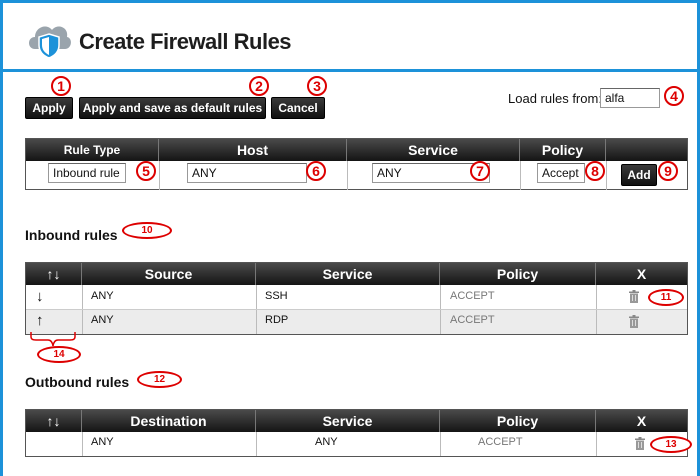 Image resolution: width=700 pixels, height=476 pixels. I want to click on destination-header: Destination, so click(169, 421).